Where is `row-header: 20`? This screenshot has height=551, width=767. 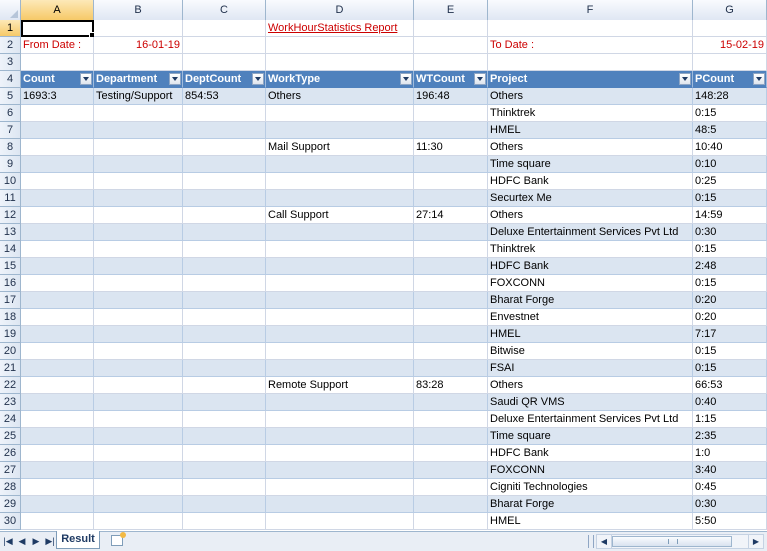
row-header: 20 is located at coordinates (10, 351).